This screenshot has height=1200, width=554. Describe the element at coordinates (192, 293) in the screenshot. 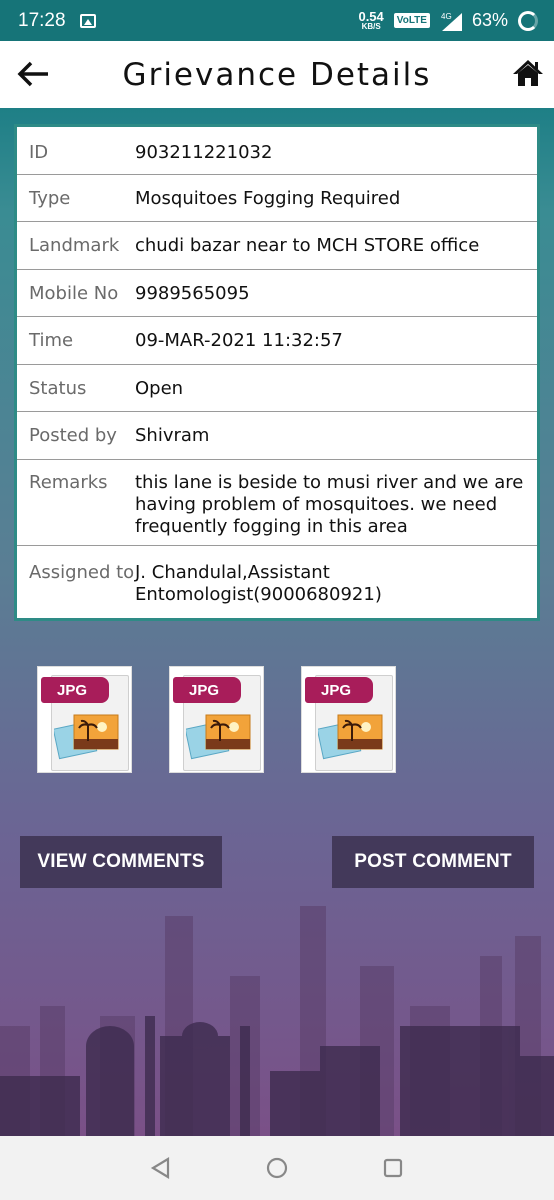

I see `detail-value: 9989565095` at that location.